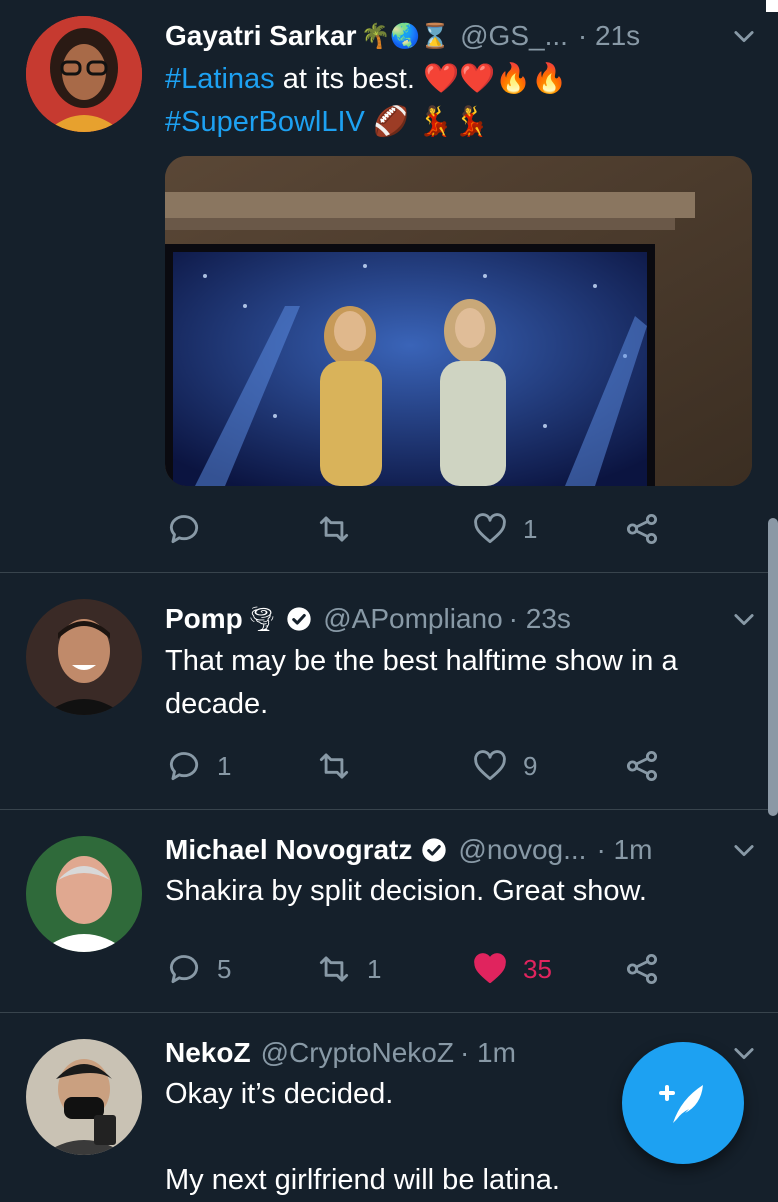 This screenshot has height=1202, width=778. What do you see at coordinates (773, 667) in the screenshot?
I see `scrollbar` at bounding box center [773, 667].